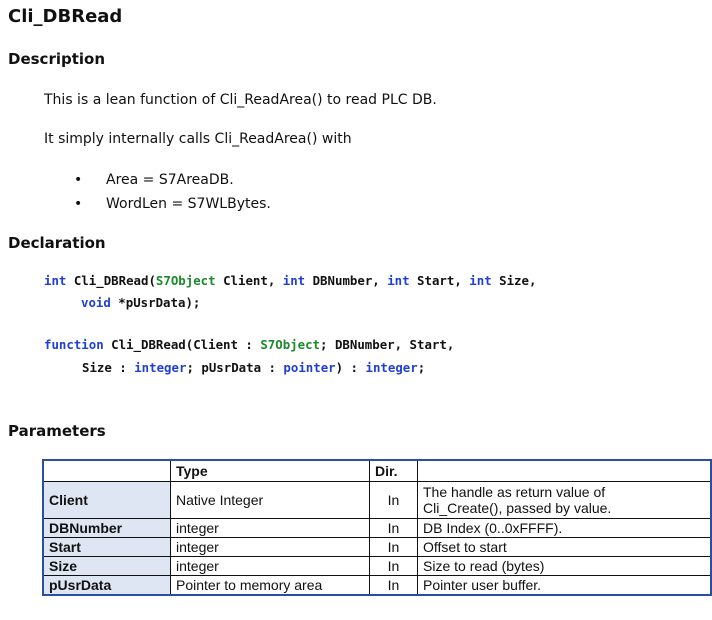 This screenshot has width=712, height=620. What do you see at coordinates (564, 585) in the screenshot?
I see `param-desc: Pointer user buffer.` at bounding box center [564, 585].